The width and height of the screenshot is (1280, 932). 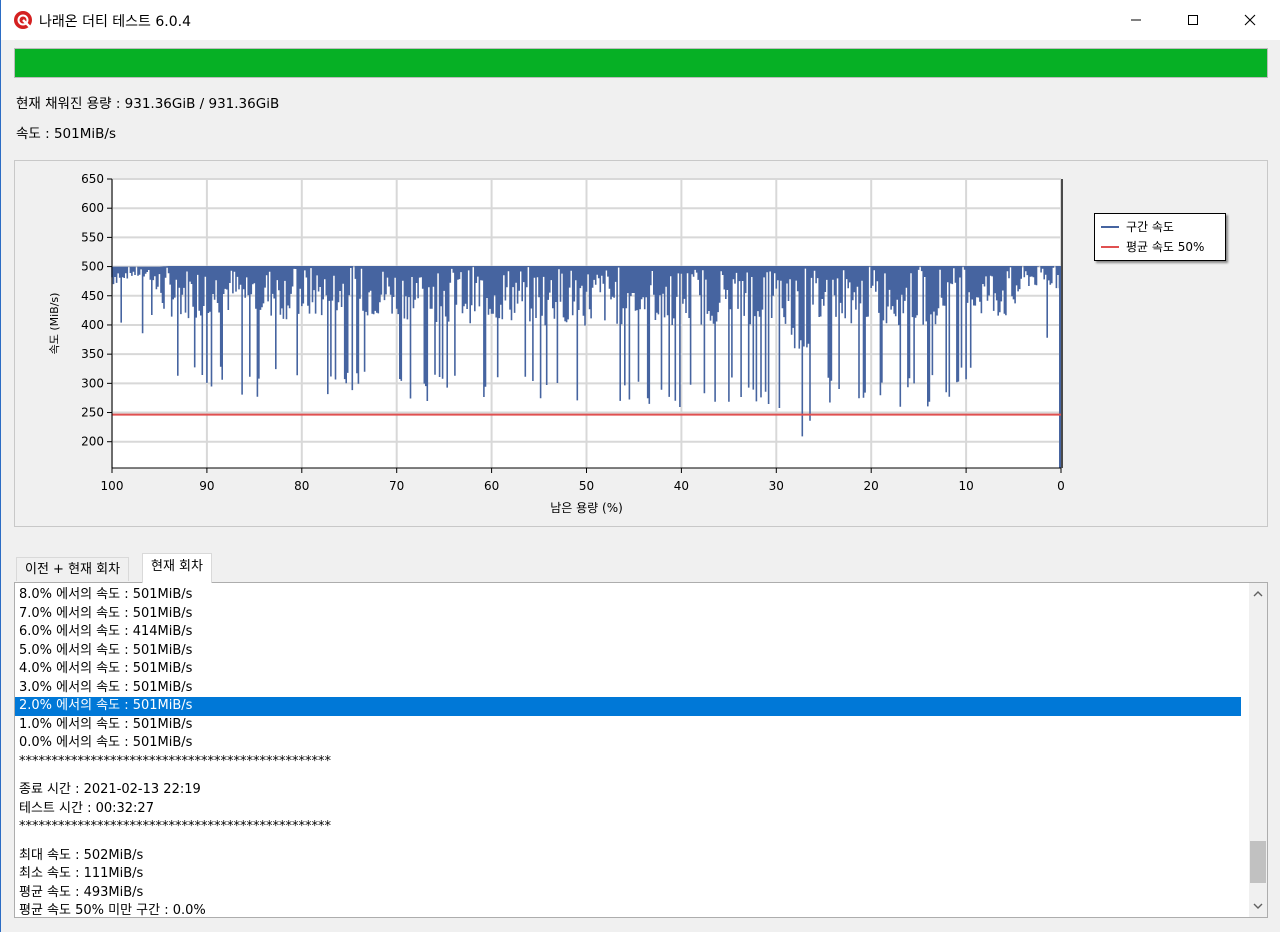 What do you see at coordinates (628, 874) in the screenshot?
I see `log-line: 최소 속도 : 111MiB/s` at bounding box center [628, 874].